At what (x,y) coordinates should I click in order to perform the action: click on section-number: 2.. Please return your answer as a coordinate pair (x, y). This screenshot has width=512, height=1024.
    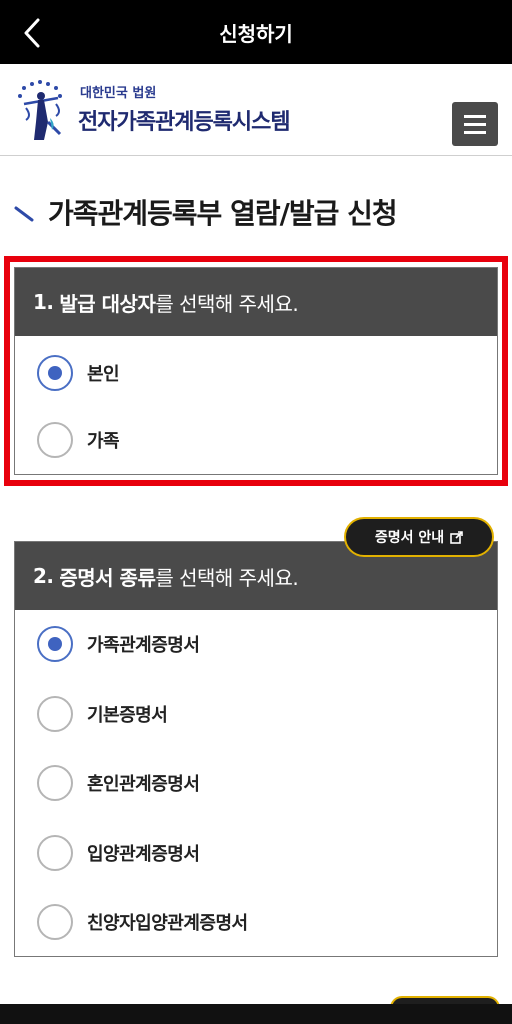
    Looking at the image, I should click on (43, 576).